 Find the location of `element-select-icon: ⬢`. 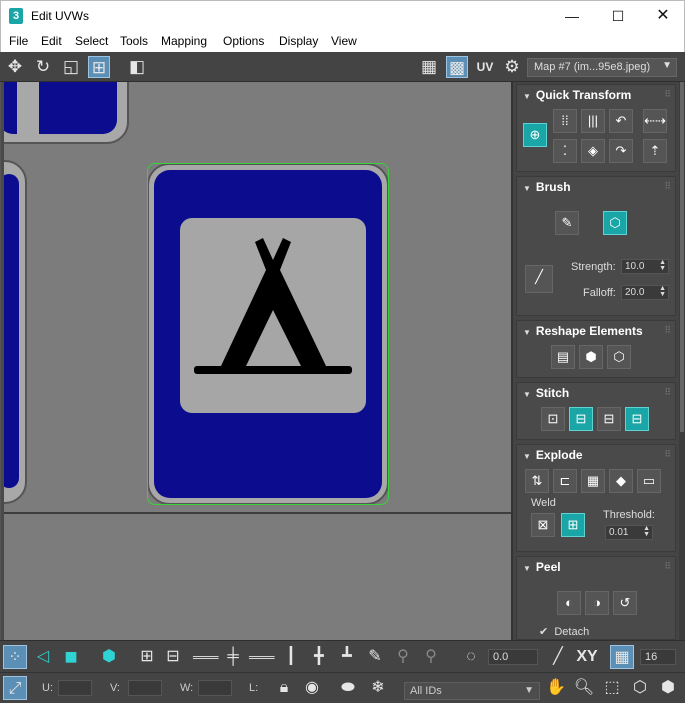

element-select-icon: ⬢ is located at coordinates (109, 657).